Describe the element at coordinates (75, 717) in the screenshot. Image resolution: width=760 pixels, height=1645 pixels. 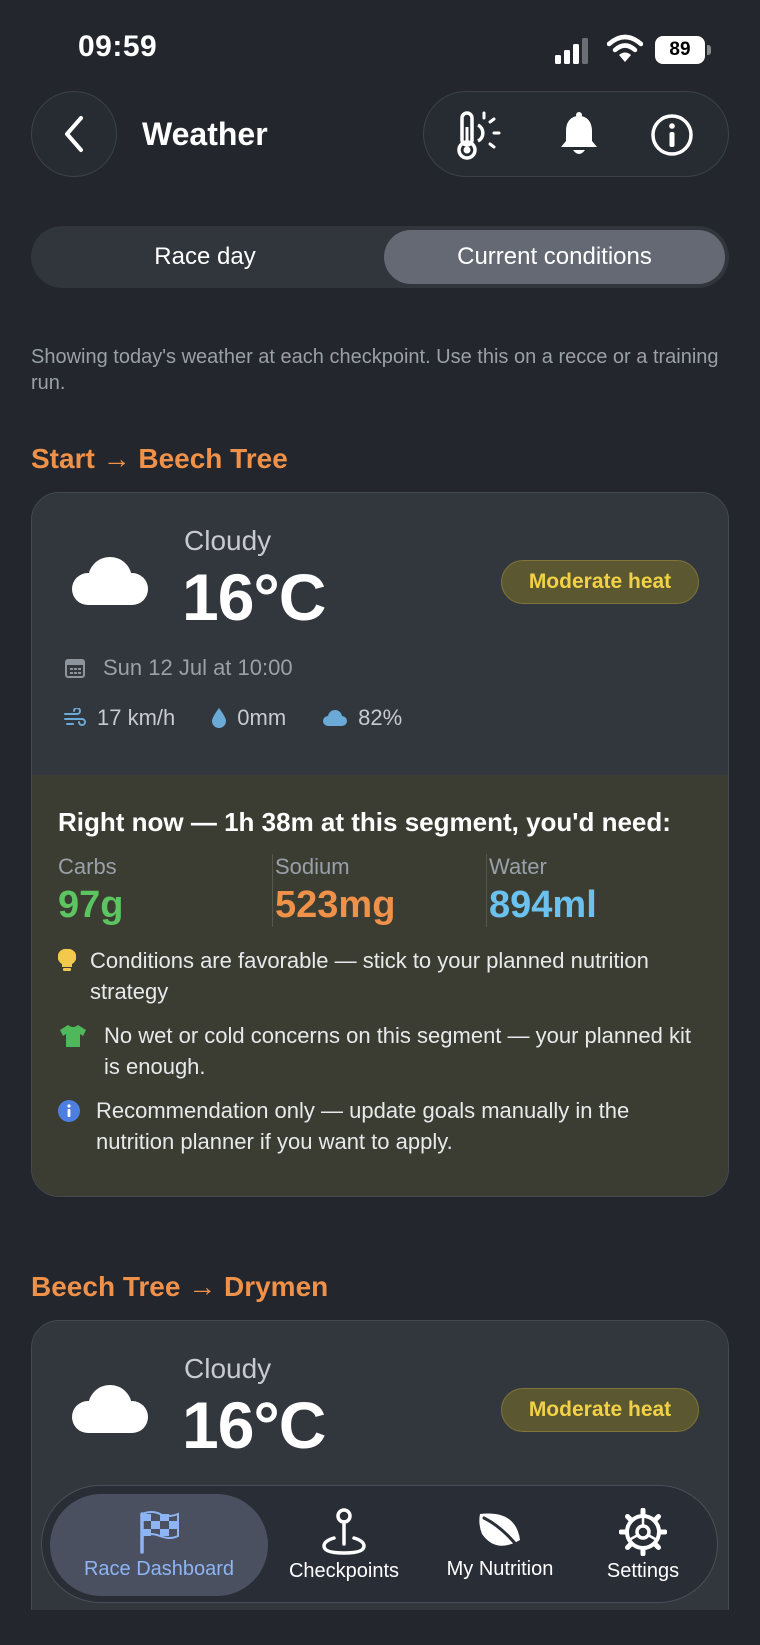
I see `wind-icon` at that location.